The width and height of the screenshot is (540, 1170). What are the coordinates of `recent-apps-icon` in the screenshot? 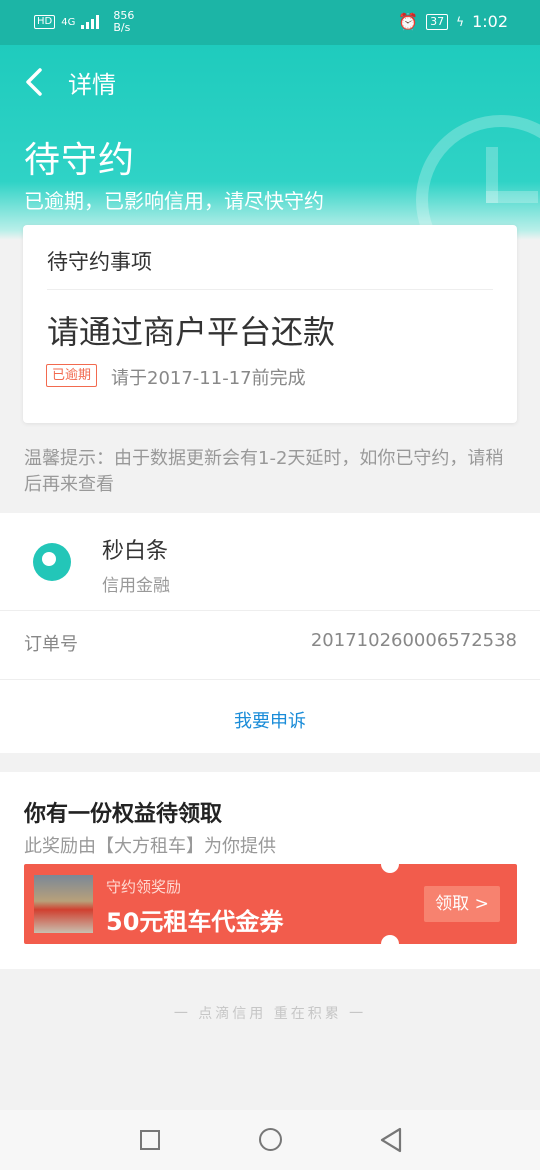 It's located at (150, 1140).